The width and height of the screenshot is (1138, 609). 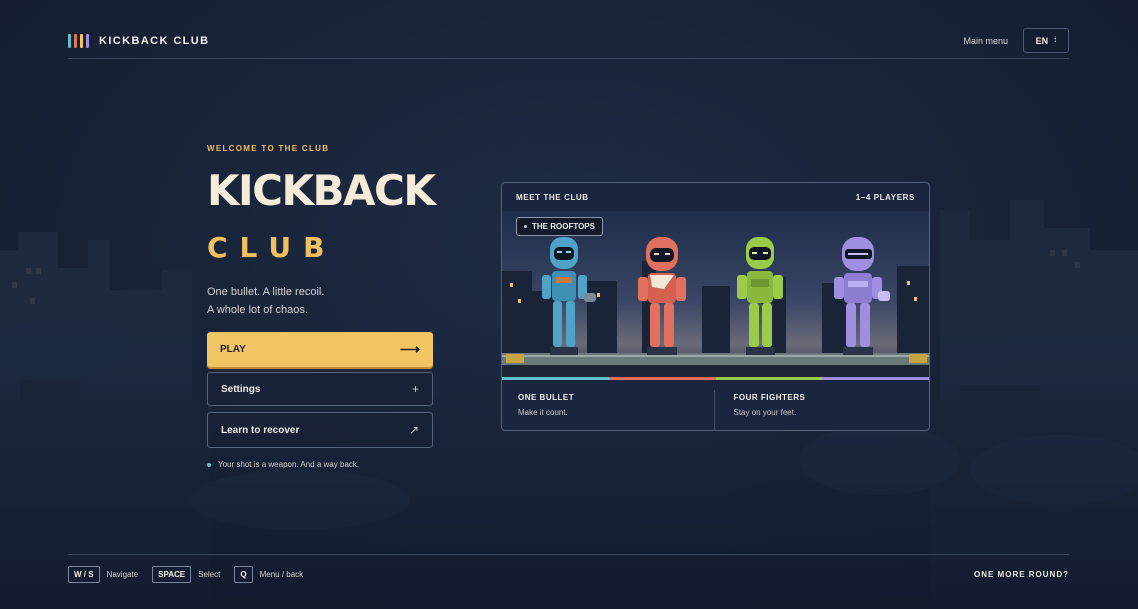 I want to click on one-more-round-text: ONE MORE ROUND?, so click(x=1021, y=574).